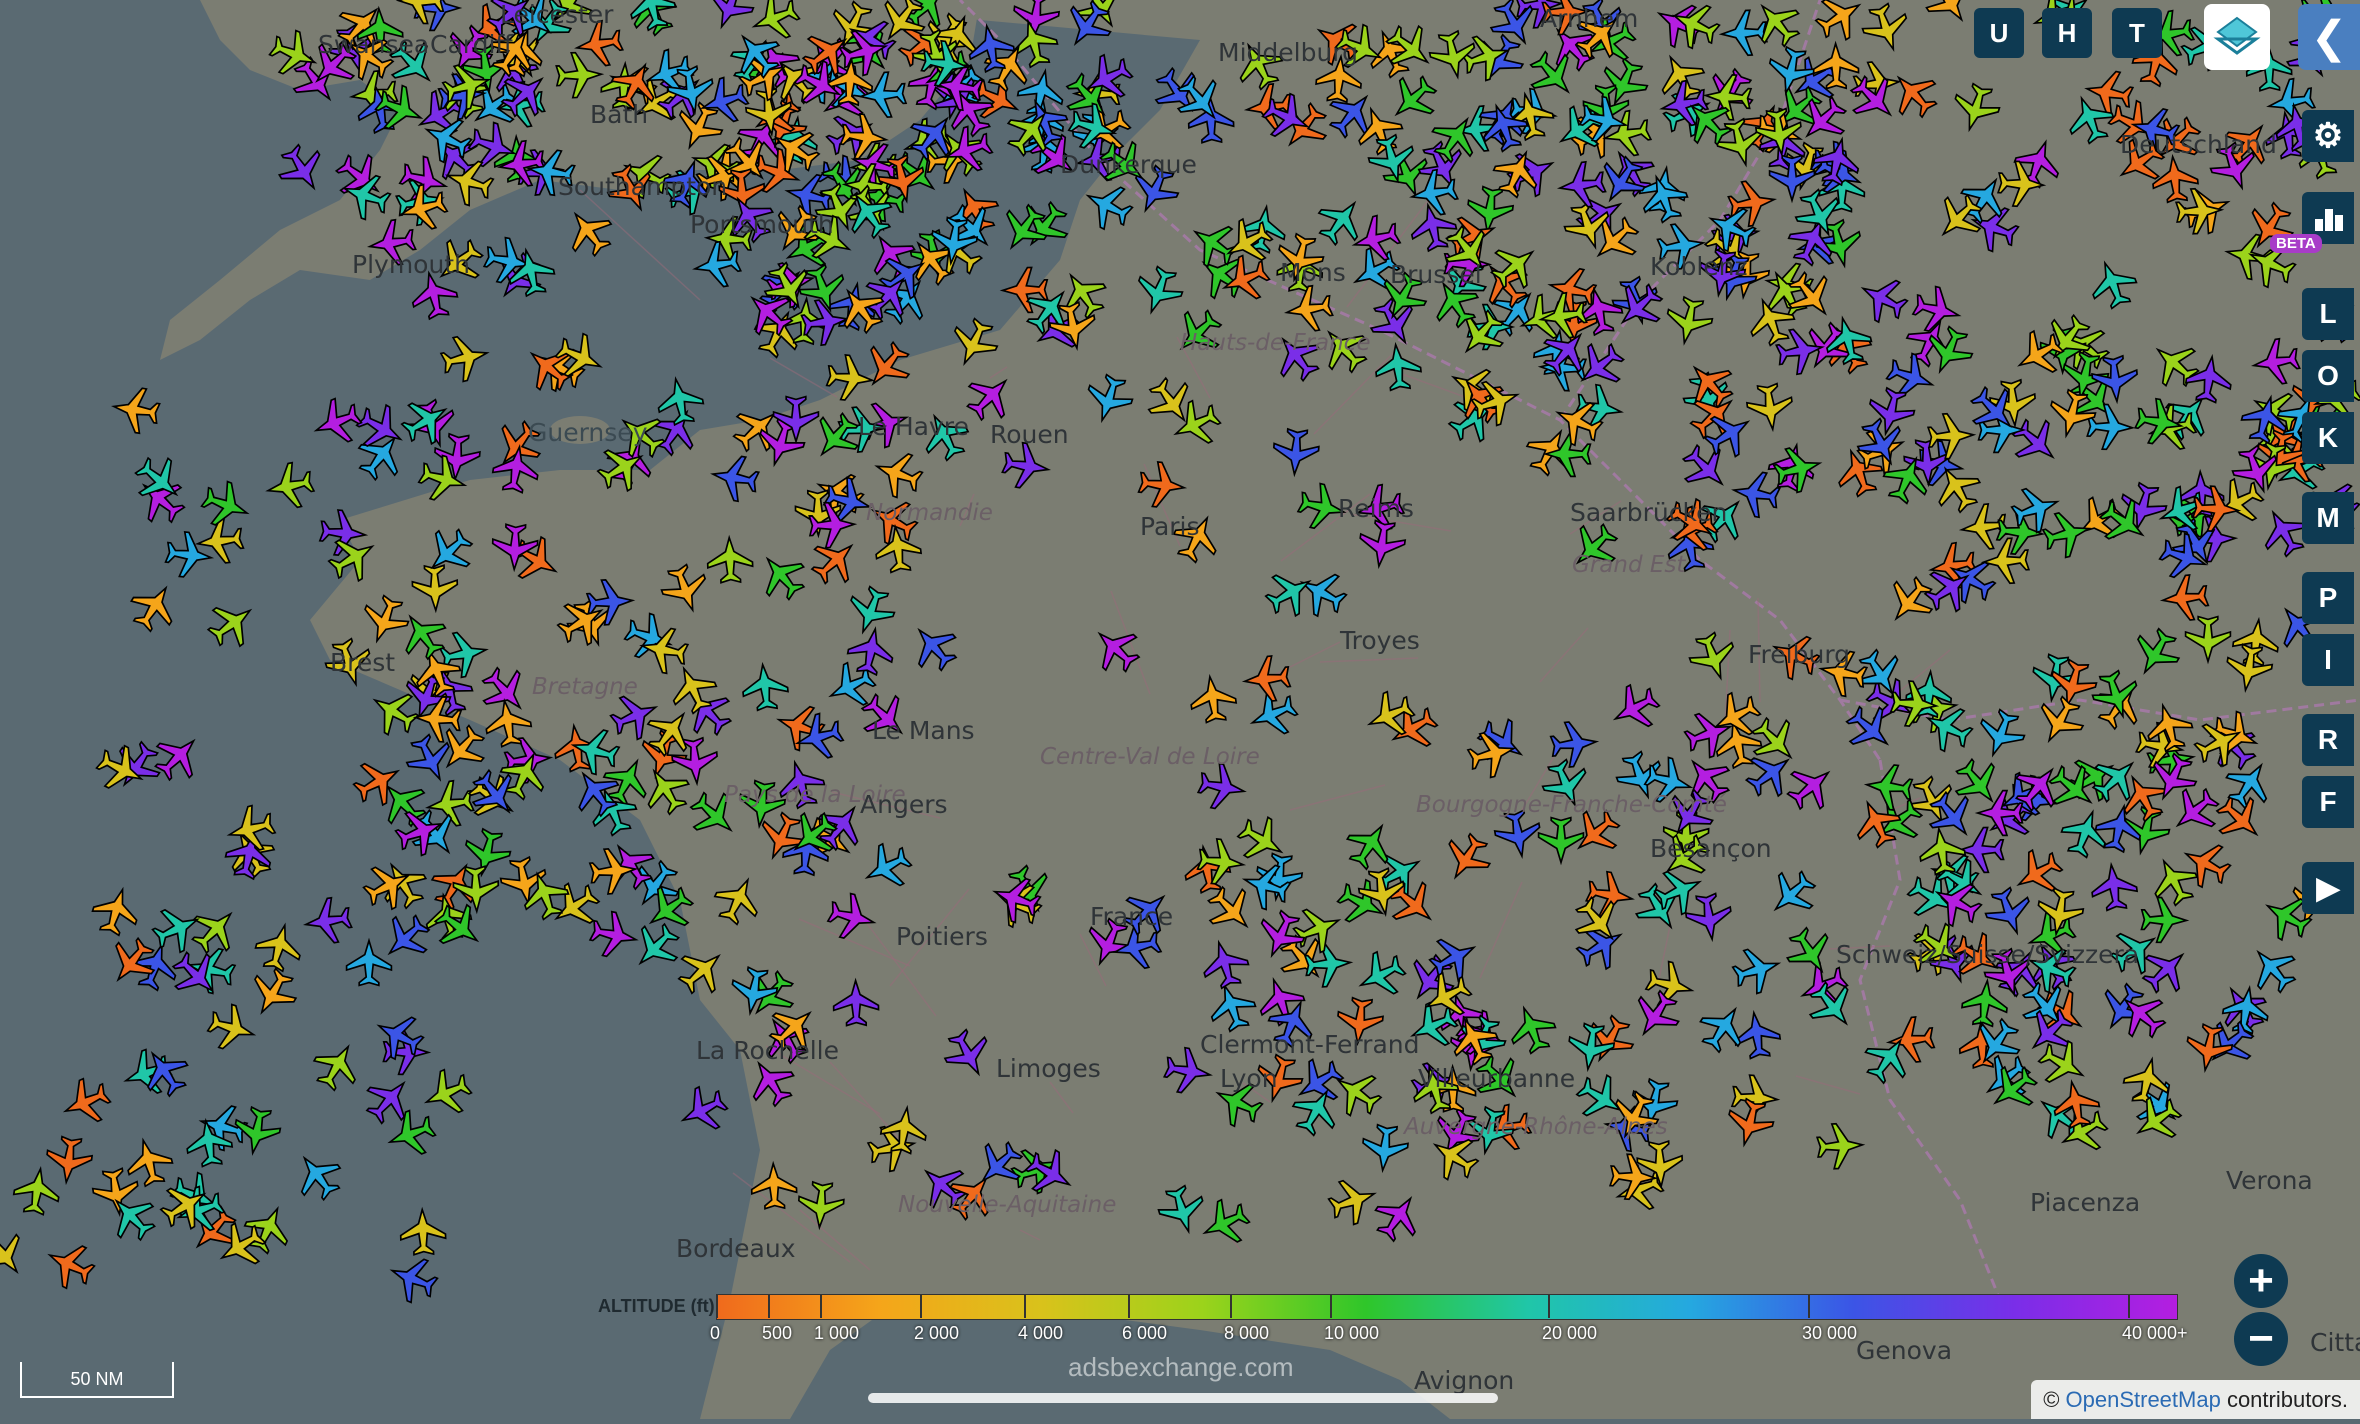 This screenshot has width=2360, height=1424. I want to click on map-label: Bretagne, so click(585, 687).